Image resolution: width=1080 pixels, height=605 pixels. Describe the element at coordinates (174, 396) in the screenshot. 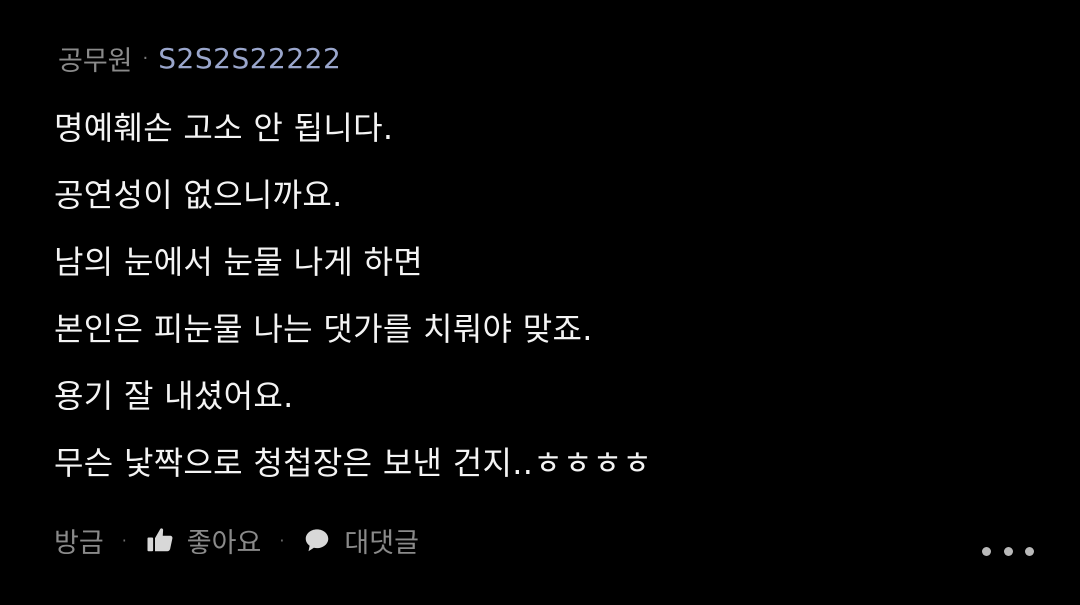

I see `comment-line: 용기 잘 내셨어요.` at that location.